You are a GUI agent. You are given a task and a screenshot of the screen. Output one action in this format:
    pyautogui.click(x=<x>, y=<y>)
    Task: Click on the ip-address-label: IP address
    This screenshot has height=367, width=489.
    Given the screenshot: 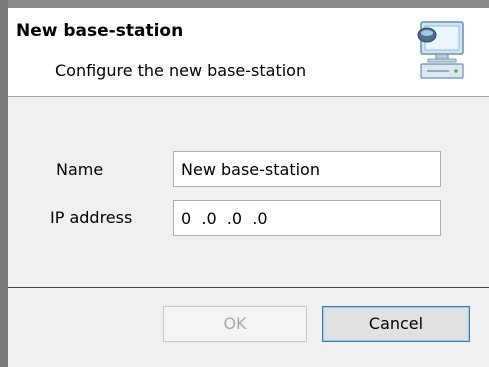 What is the action you would take?
    pyautogui.click(x=91, y=217)
    